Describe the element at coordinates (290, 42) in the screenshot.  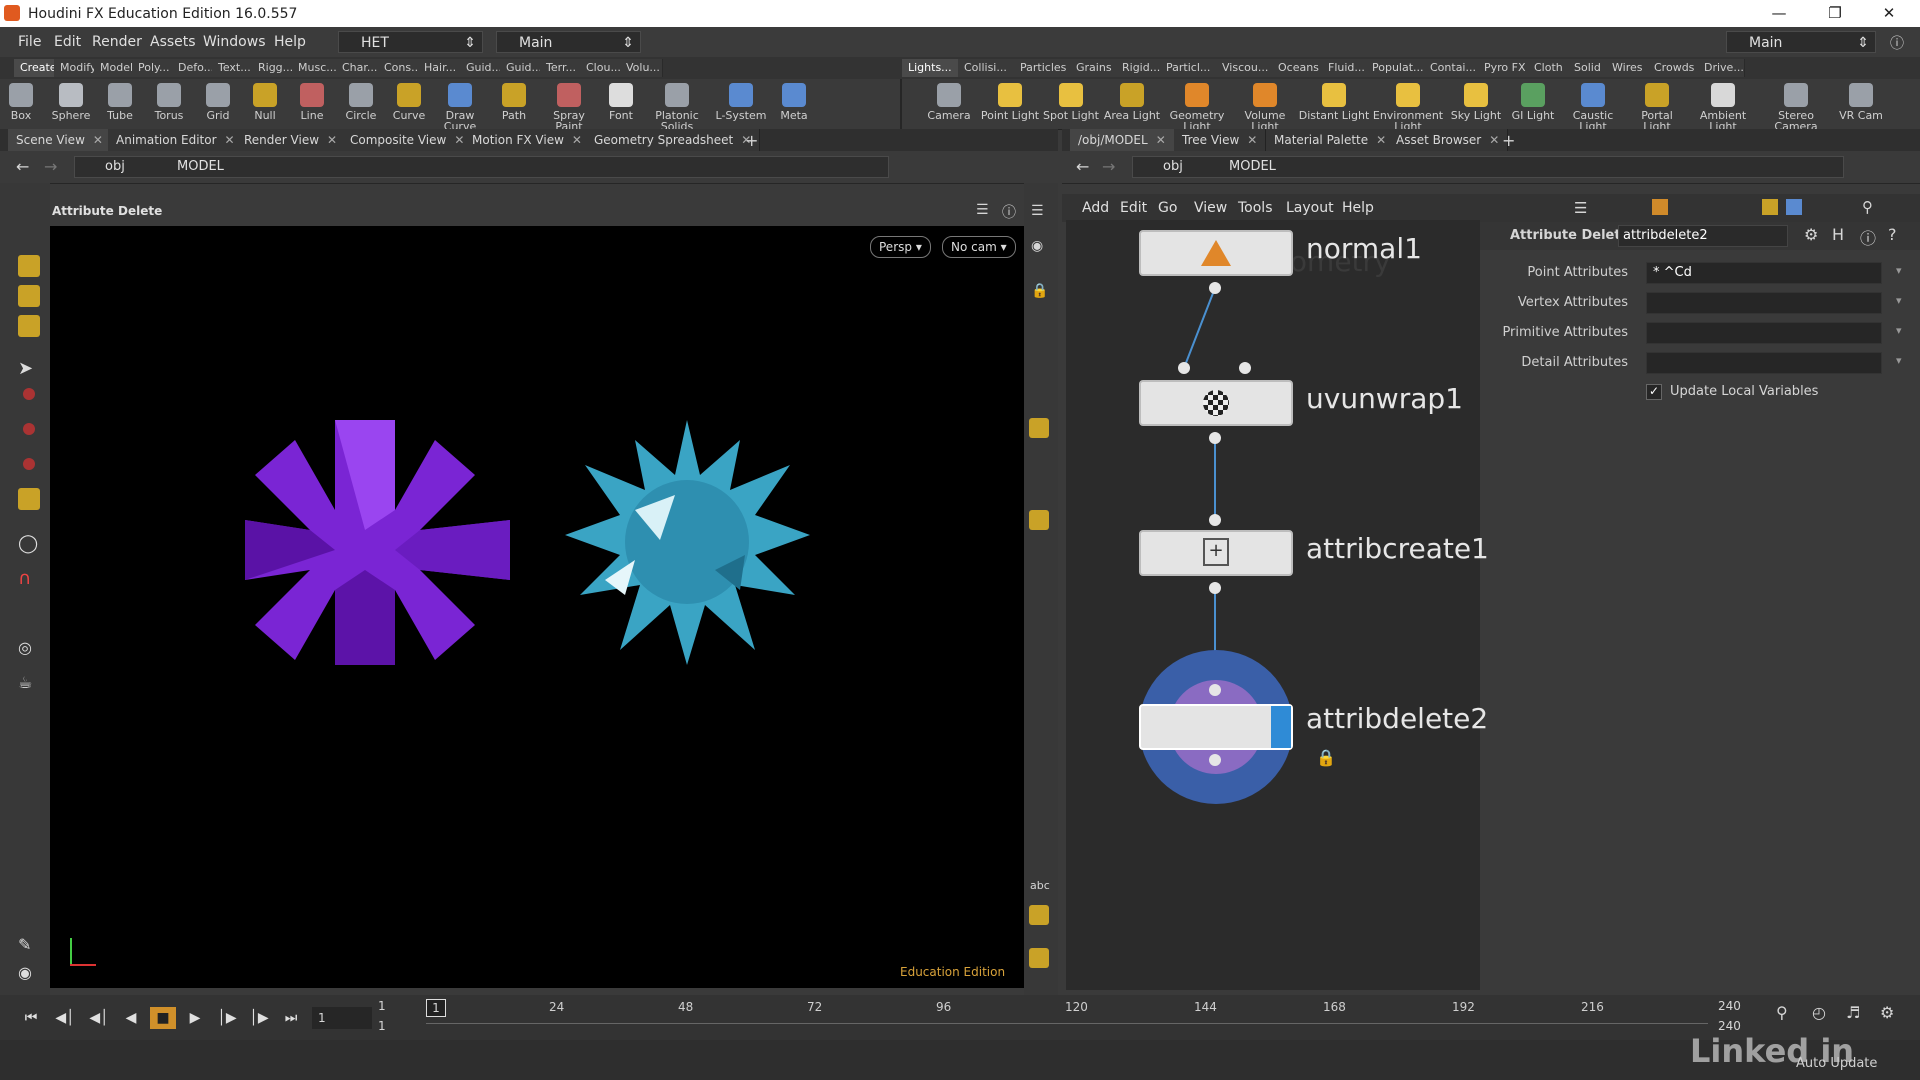
I see `menu-help: Help` at that location.